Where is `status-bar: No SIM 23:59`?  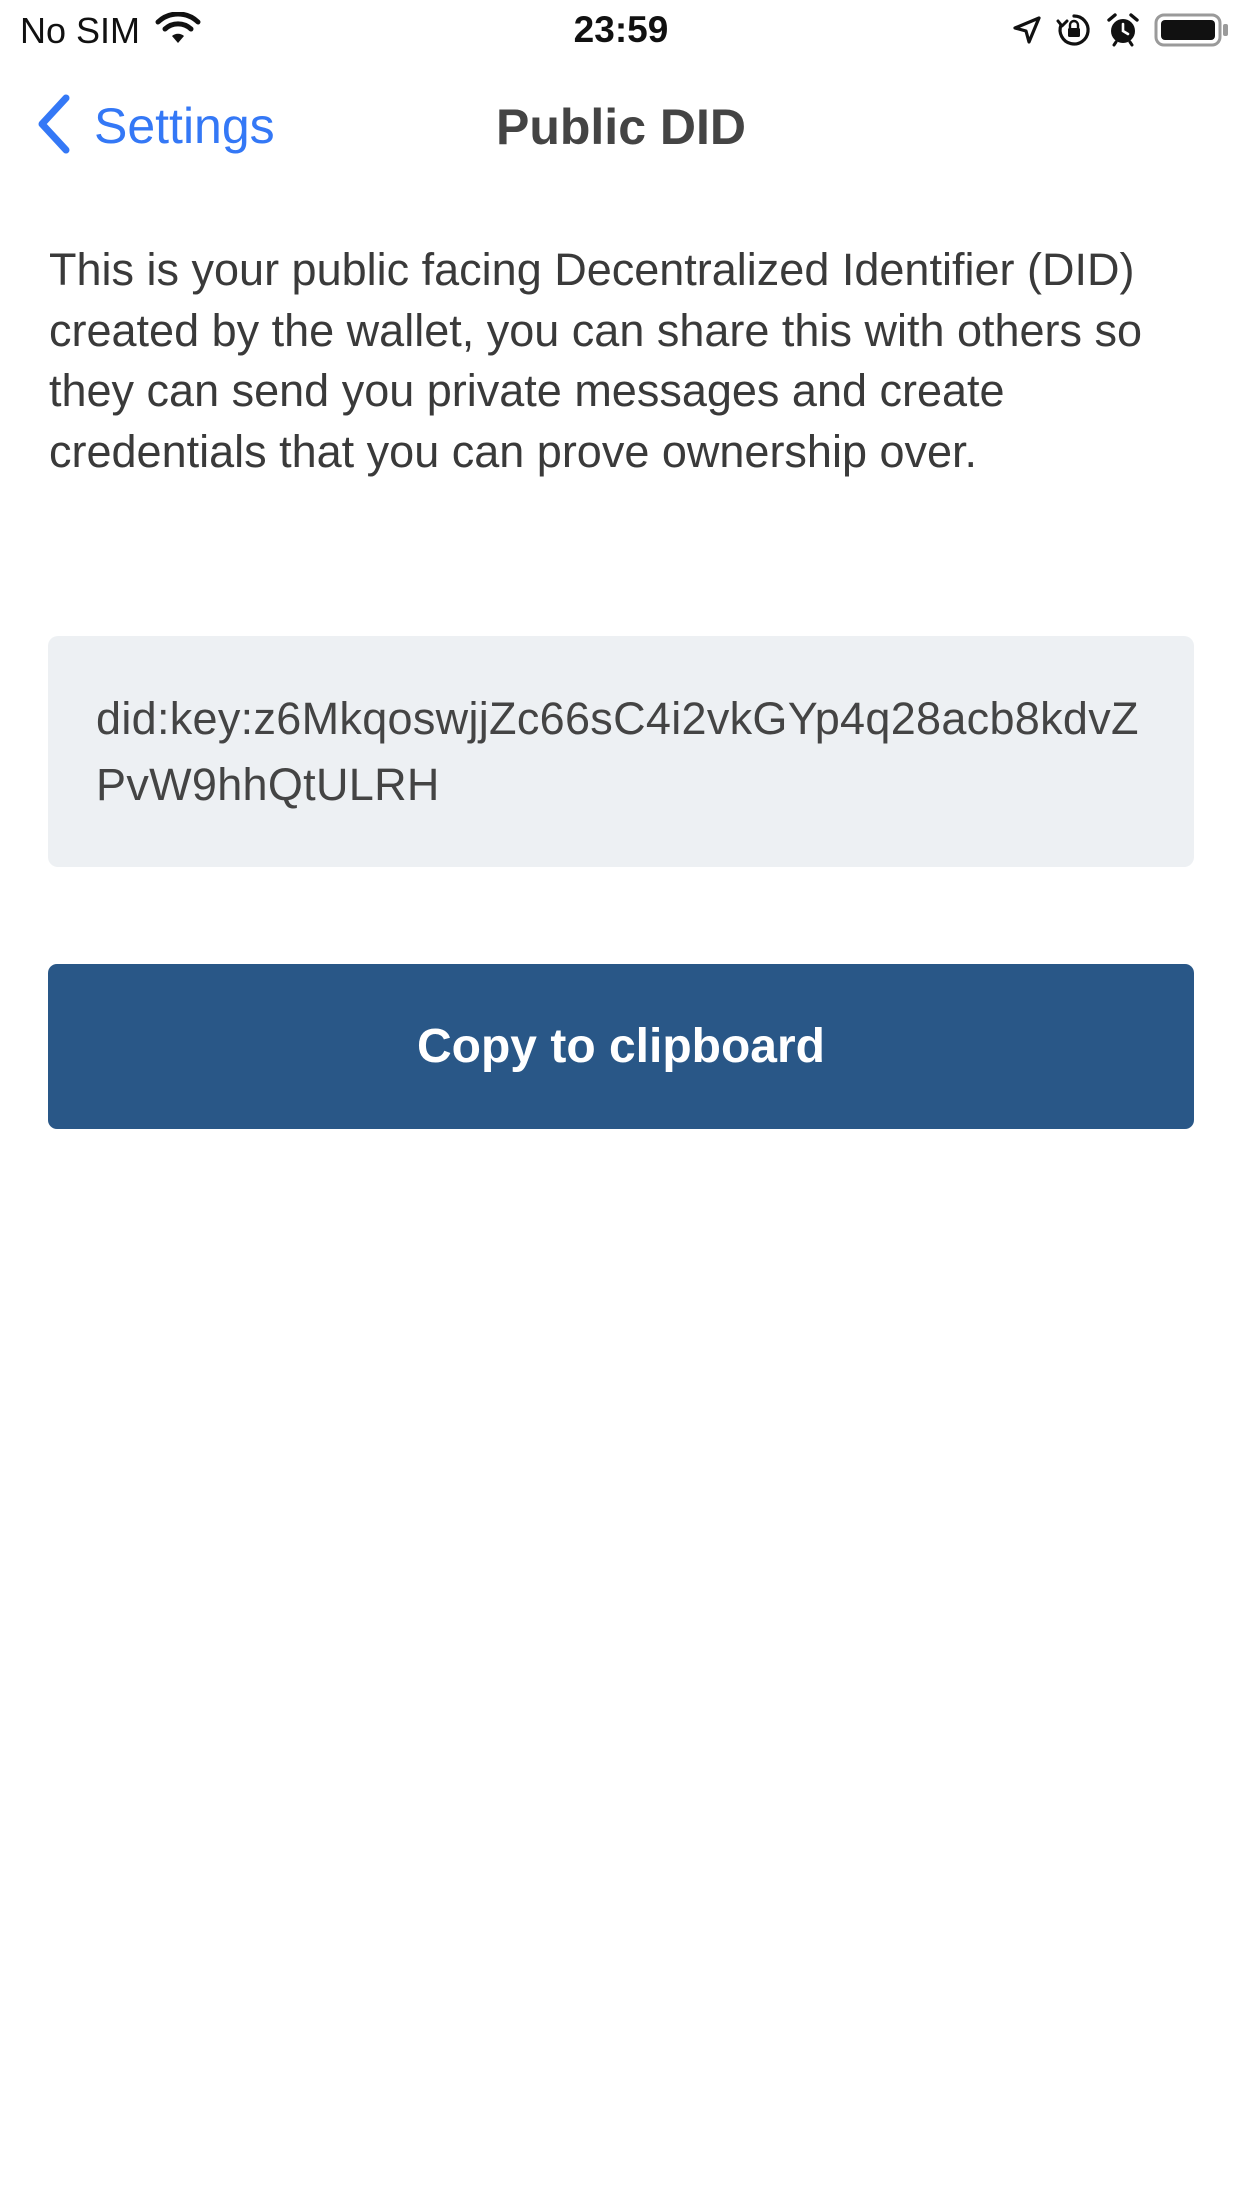
status-bar: No SIM 23:59 is located at coordinates (621, 30).